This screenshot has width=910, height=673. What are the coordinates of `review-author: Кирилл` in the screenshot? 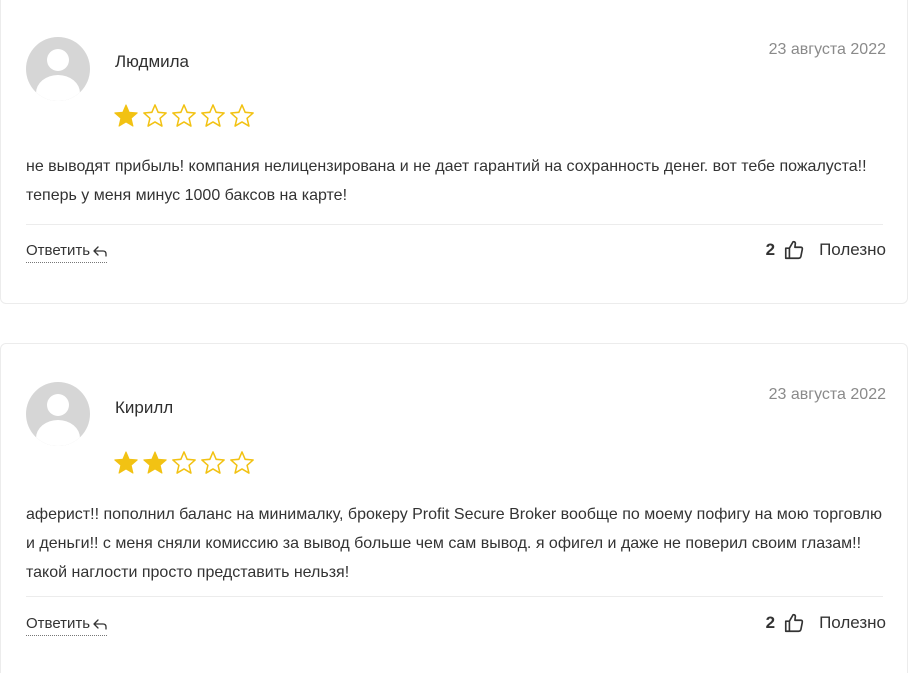 It's located at (144, 407).